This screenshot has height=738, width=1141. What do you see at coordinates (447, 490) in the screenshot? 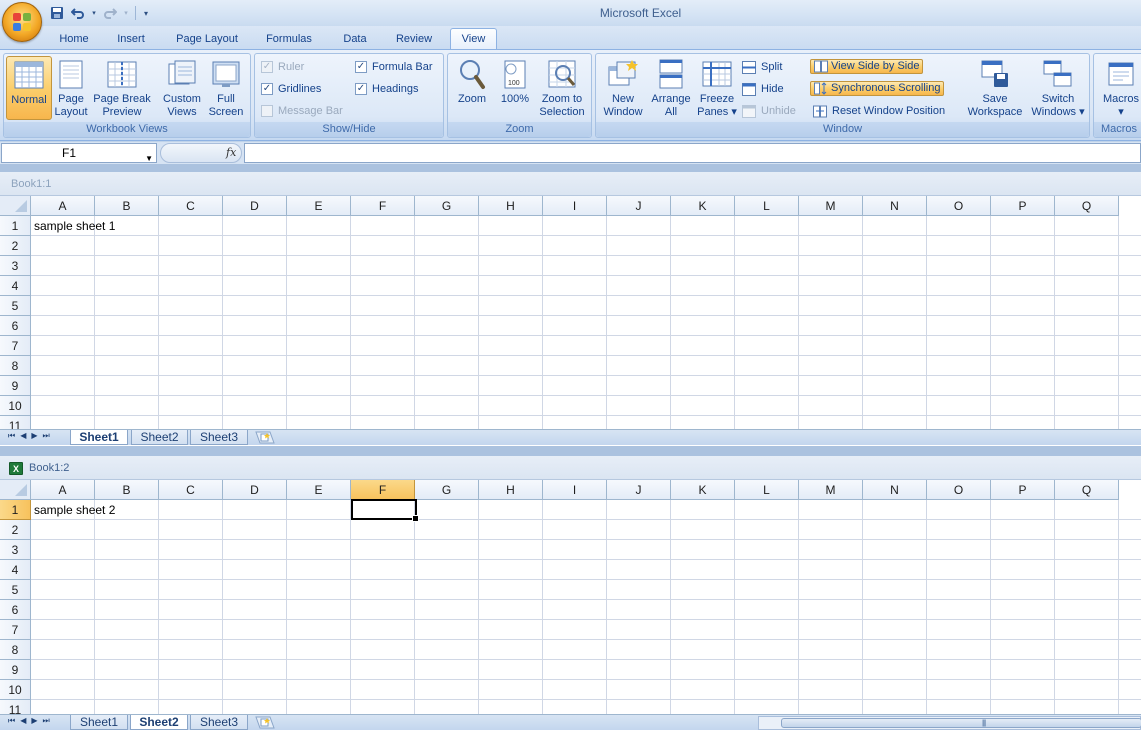
I see `column-header-g: G` at bounding box center [447, 490].